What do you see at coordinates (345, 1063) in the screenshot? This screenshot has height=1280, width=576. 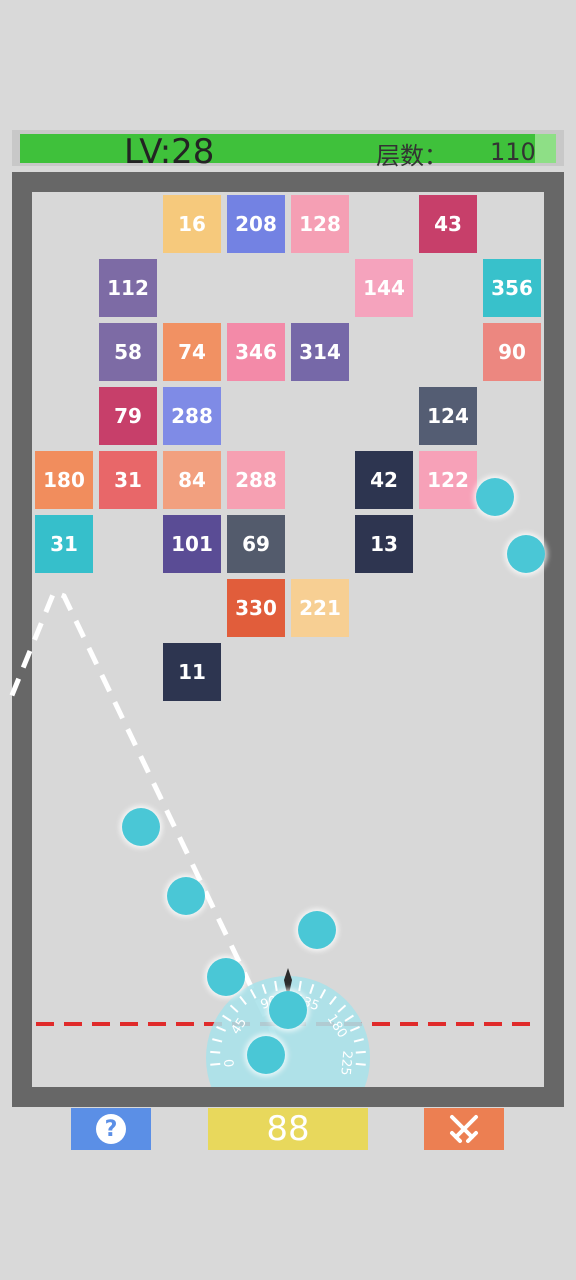 I see `dial-angle-label: 225` at bounding box center [345, 1063].